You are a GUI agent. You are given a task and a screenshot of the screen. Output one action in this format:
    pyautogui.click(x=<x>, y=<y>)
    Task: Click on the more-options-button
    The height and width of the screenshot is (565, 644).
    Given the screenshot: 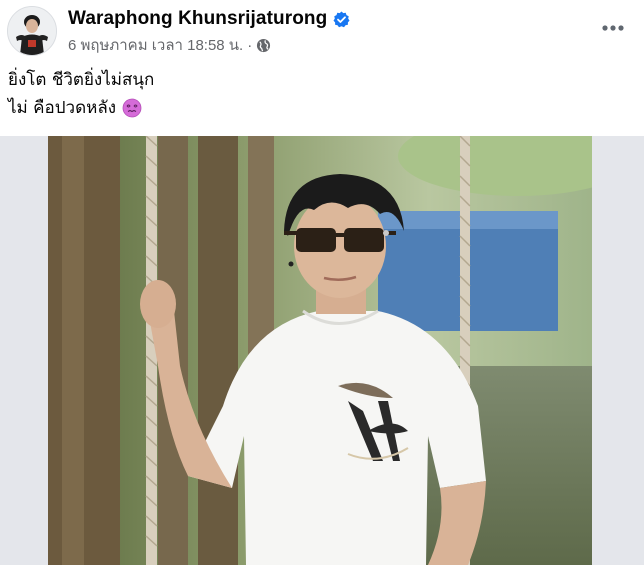 What is the action you would take?
    pyautogui.click(x=613, y=28)
    